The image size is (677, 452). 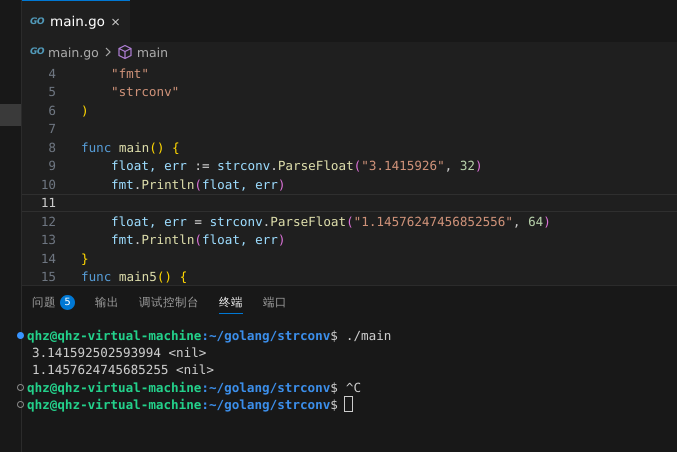 I want to click on editor-tab: GO main.go, so click(x=76, y=21).